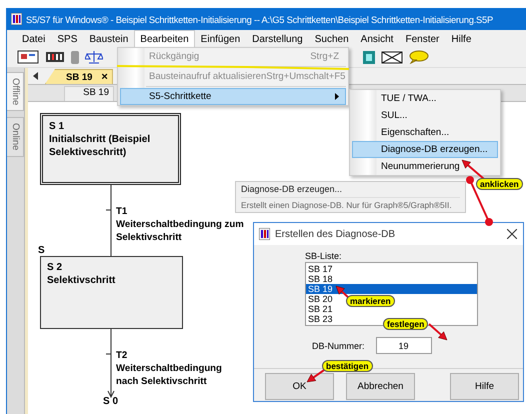  I want to click on menu-item: Neunummerierung, so click(425, 166).